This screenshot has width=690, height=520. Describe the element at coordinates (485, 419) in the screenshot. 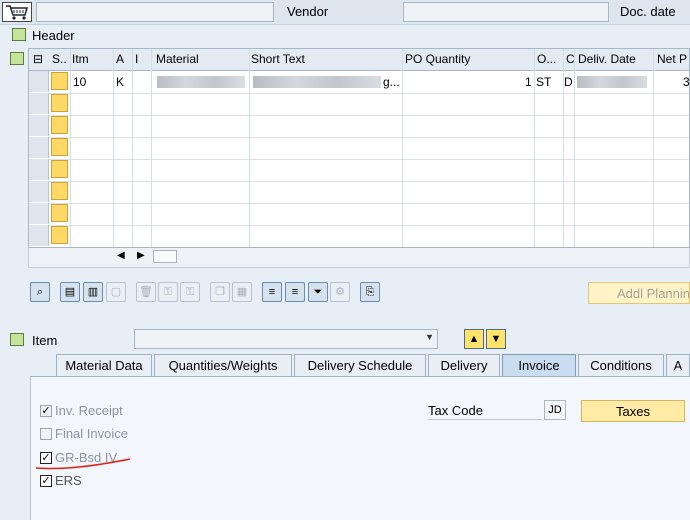

I see `tax-code-underline` at that location.